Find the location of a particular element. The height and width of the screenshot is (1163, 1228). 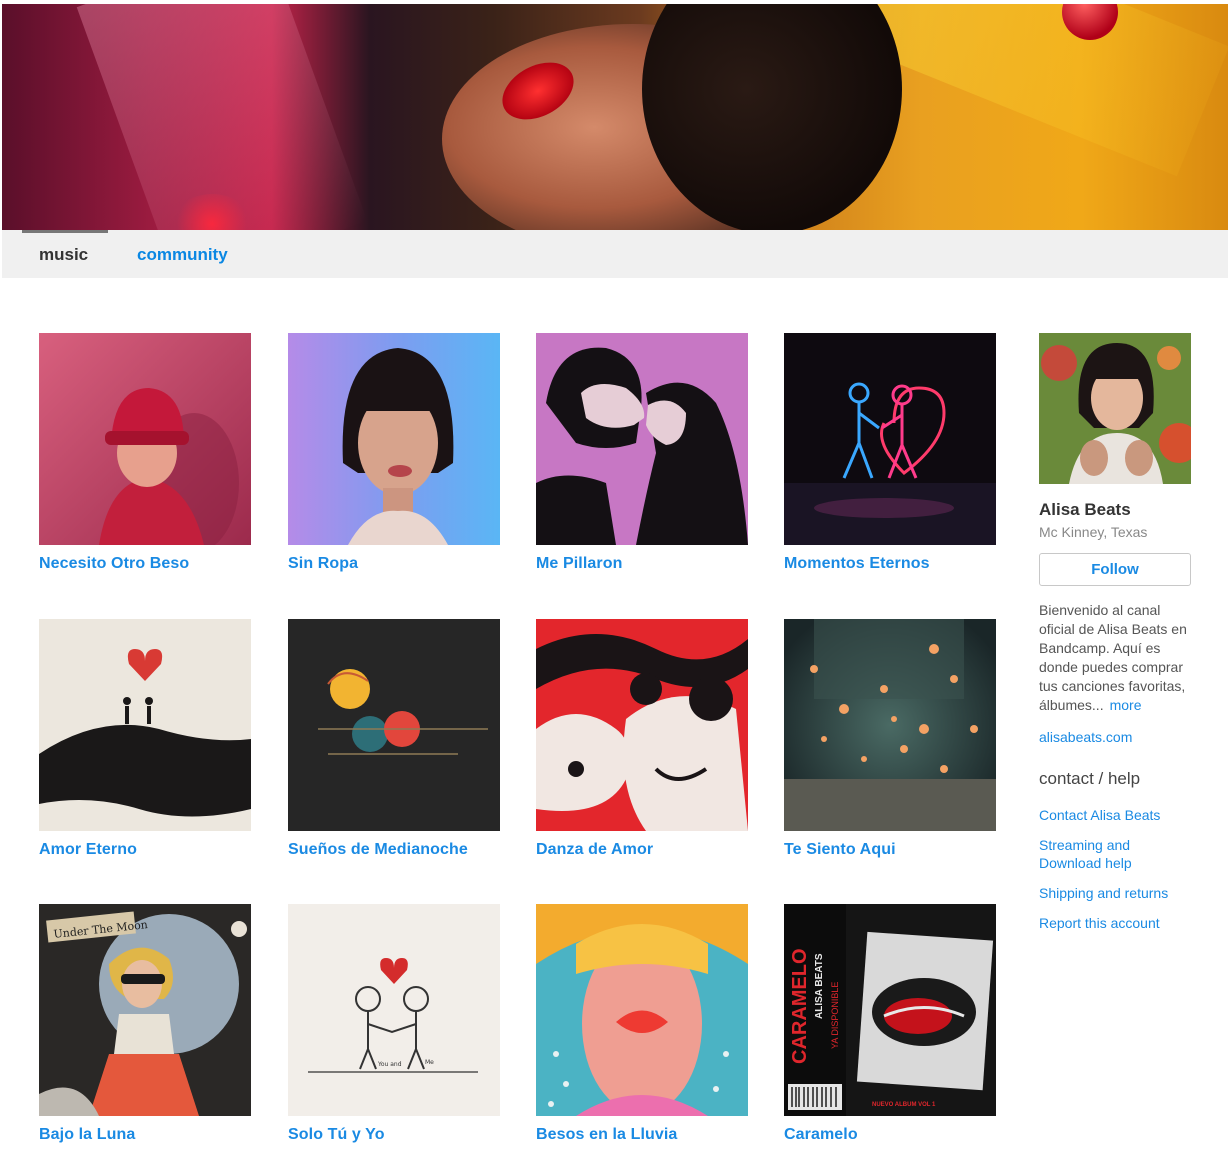

kissing-couple-art is located at coordinates (642, 439).